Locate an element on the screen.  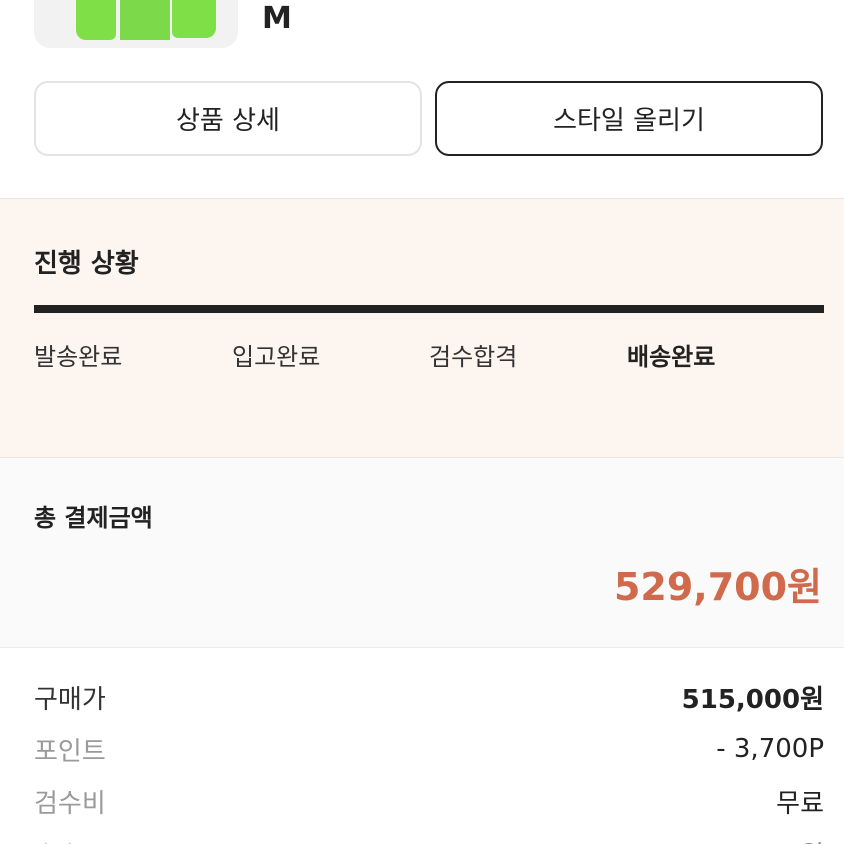
detail-row-points: 포인트 - 3,700P is located at coordinates (429, 749).